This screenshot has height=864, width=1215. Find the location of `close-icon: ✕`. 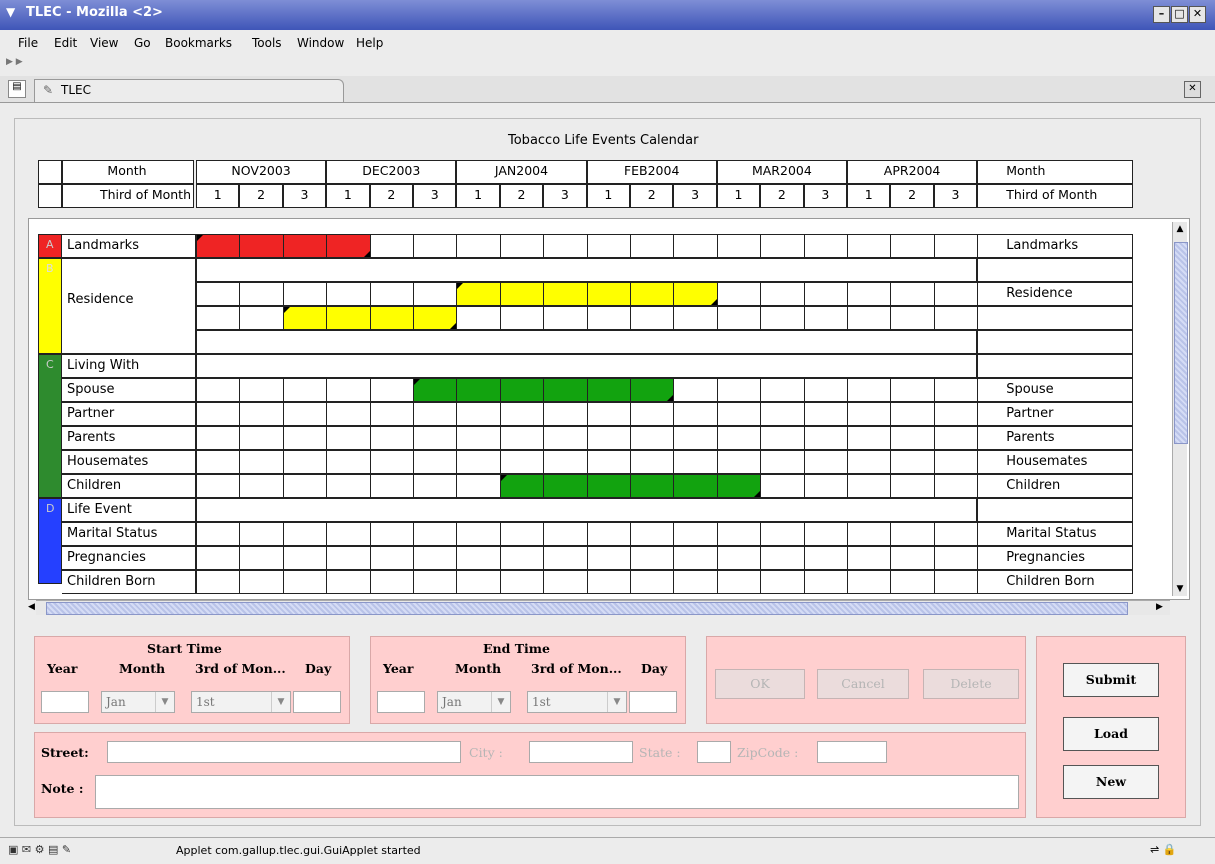

close-icon: ✕ is located at coordinates (1197, 14).